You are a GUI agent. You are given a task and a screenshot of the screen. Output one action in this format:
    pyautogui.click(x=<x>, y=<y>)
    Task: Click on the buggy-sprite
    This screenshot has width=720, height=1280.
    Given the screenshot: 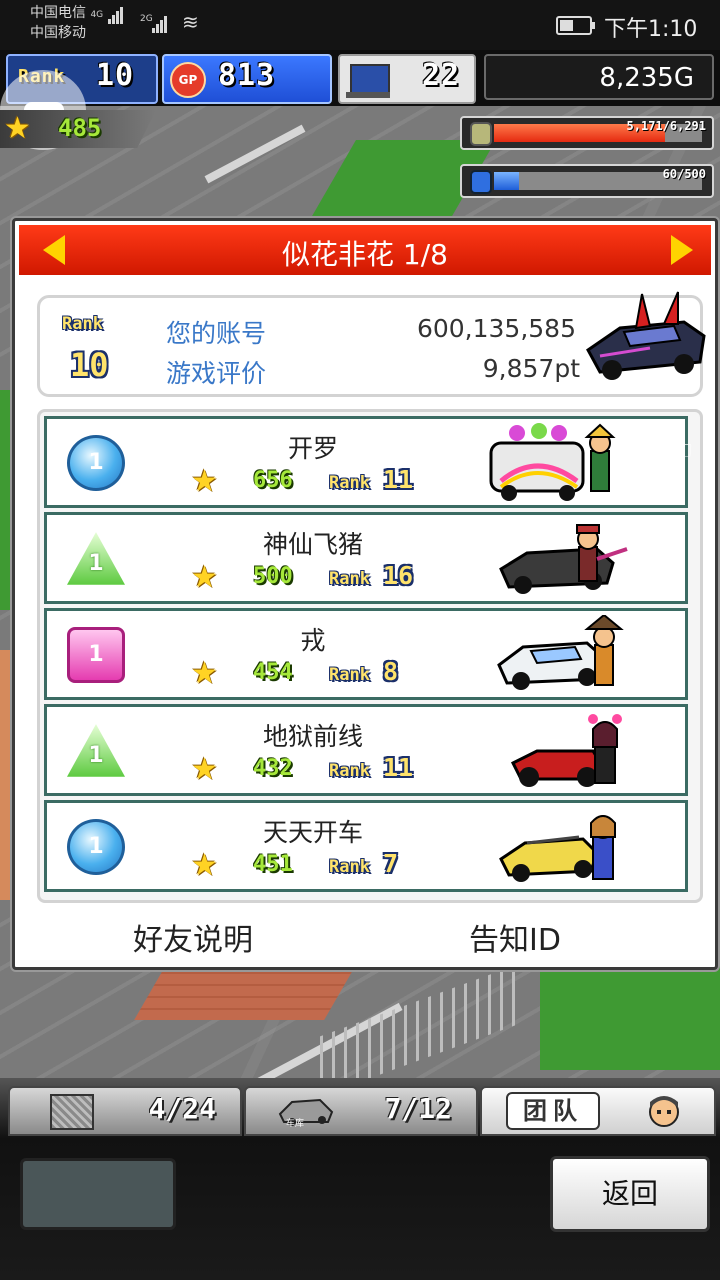 What is the action you would take?
    pyautogui.click(x=565, y=847)
    